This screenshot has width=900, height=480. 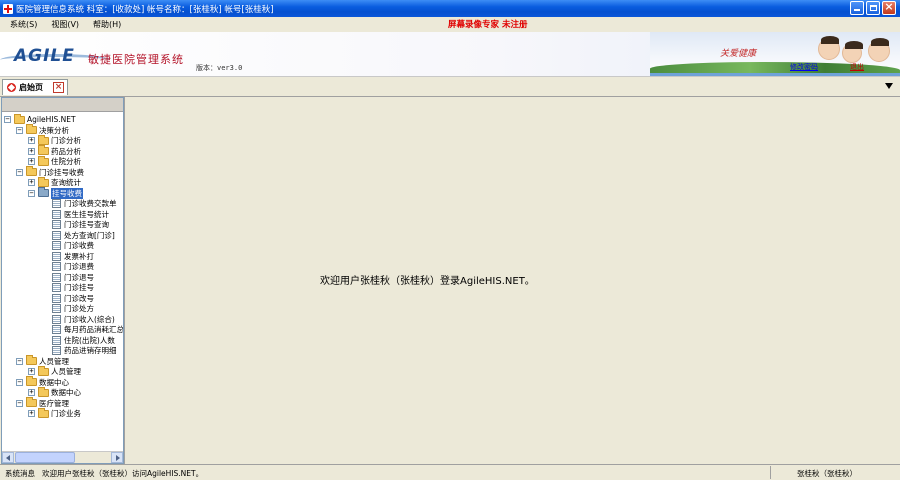 I want to click on tree-node-label: 门诊分析, so click(x=66, y=140).